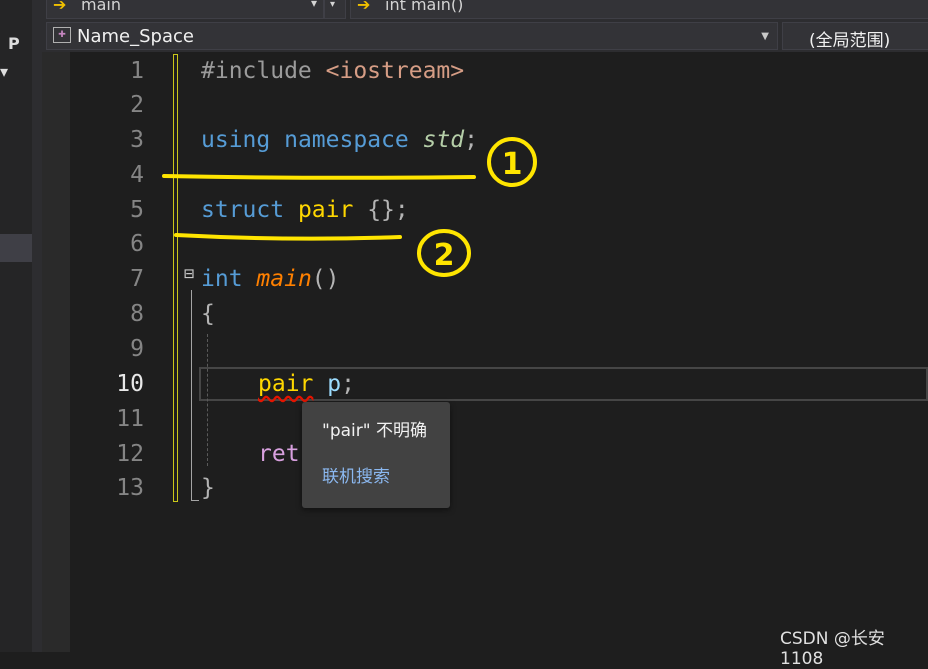 The height and width of the screenshot is (669, 928). What do you see at coordinates (512, 164) in the screenshot?
I see `annotation-number-1: 1` at bounding box center [512, 164].